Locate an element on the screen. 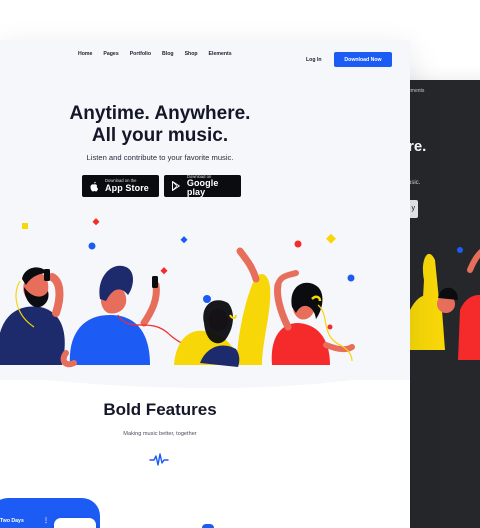 The height and width of the screenshot is (528, 480). features-subtitle: Making music better, together is located at coordinates (160, 434).